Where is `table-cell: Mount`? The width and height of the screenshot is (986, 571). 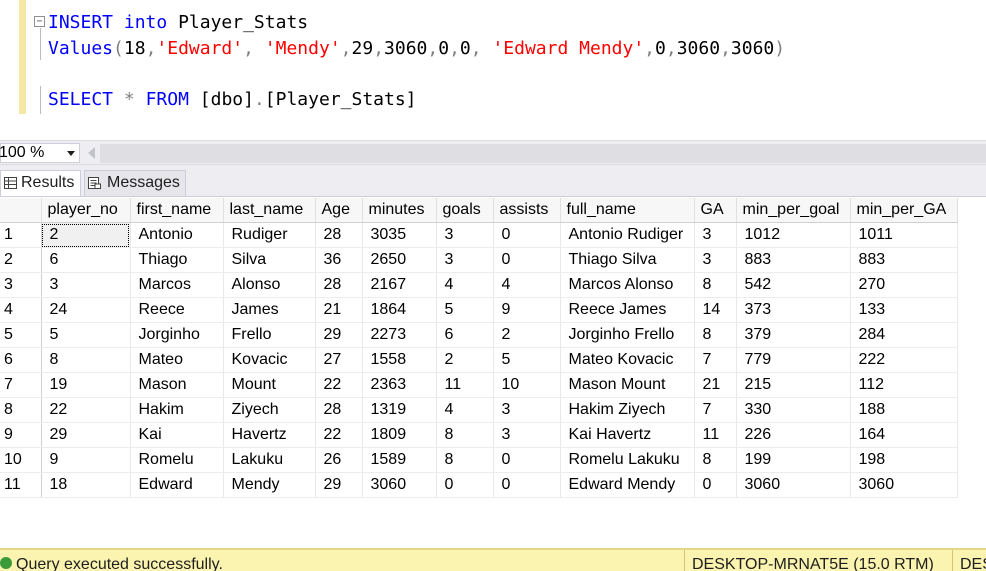
table-cell: Mount is located at coordinates (269, 385).